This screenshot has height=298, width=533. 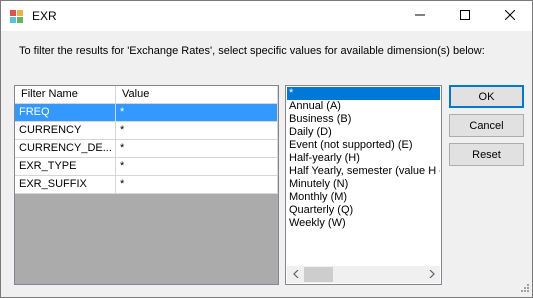 I want to click on list-item: Business (B), so click(x=363, y=119).